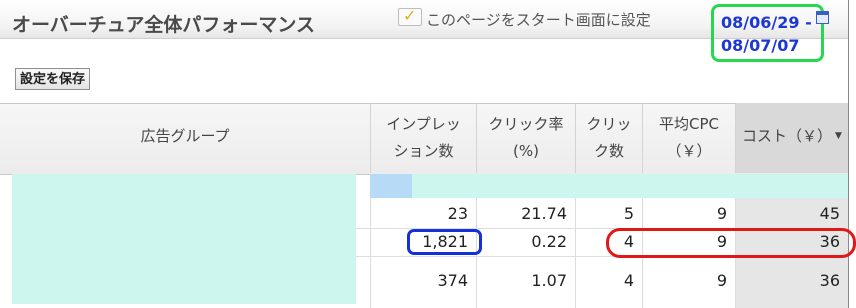 Image resolution: width=856 pixels, height=308 pixels. What do you see at coordinates (628, 213) in the screenshot?
I see `clicks-cell: 5` at bounding box center [628, 213].